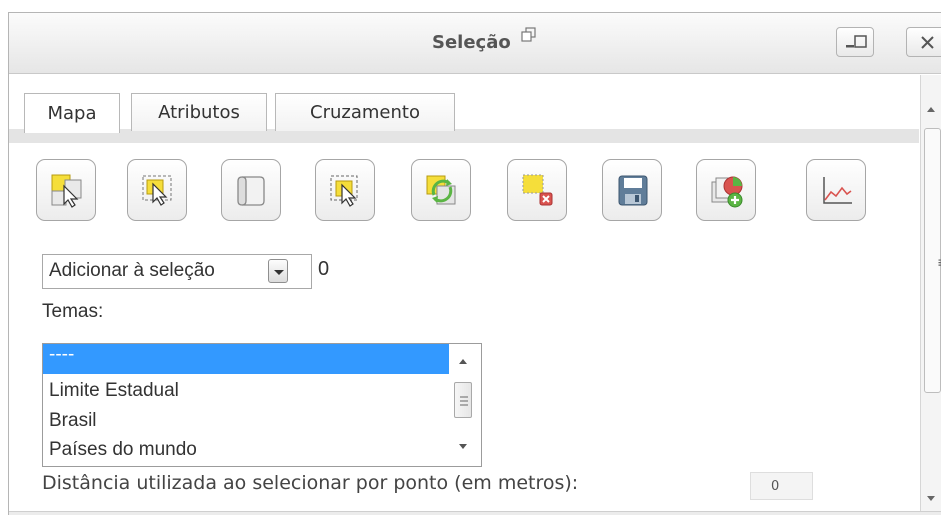 The width and height of the screenshot is (941, 515). What do you see at coordinates (73, 311) in the screenshot?
I see `themes-label: Temas:` at bounding box center [73, 311].